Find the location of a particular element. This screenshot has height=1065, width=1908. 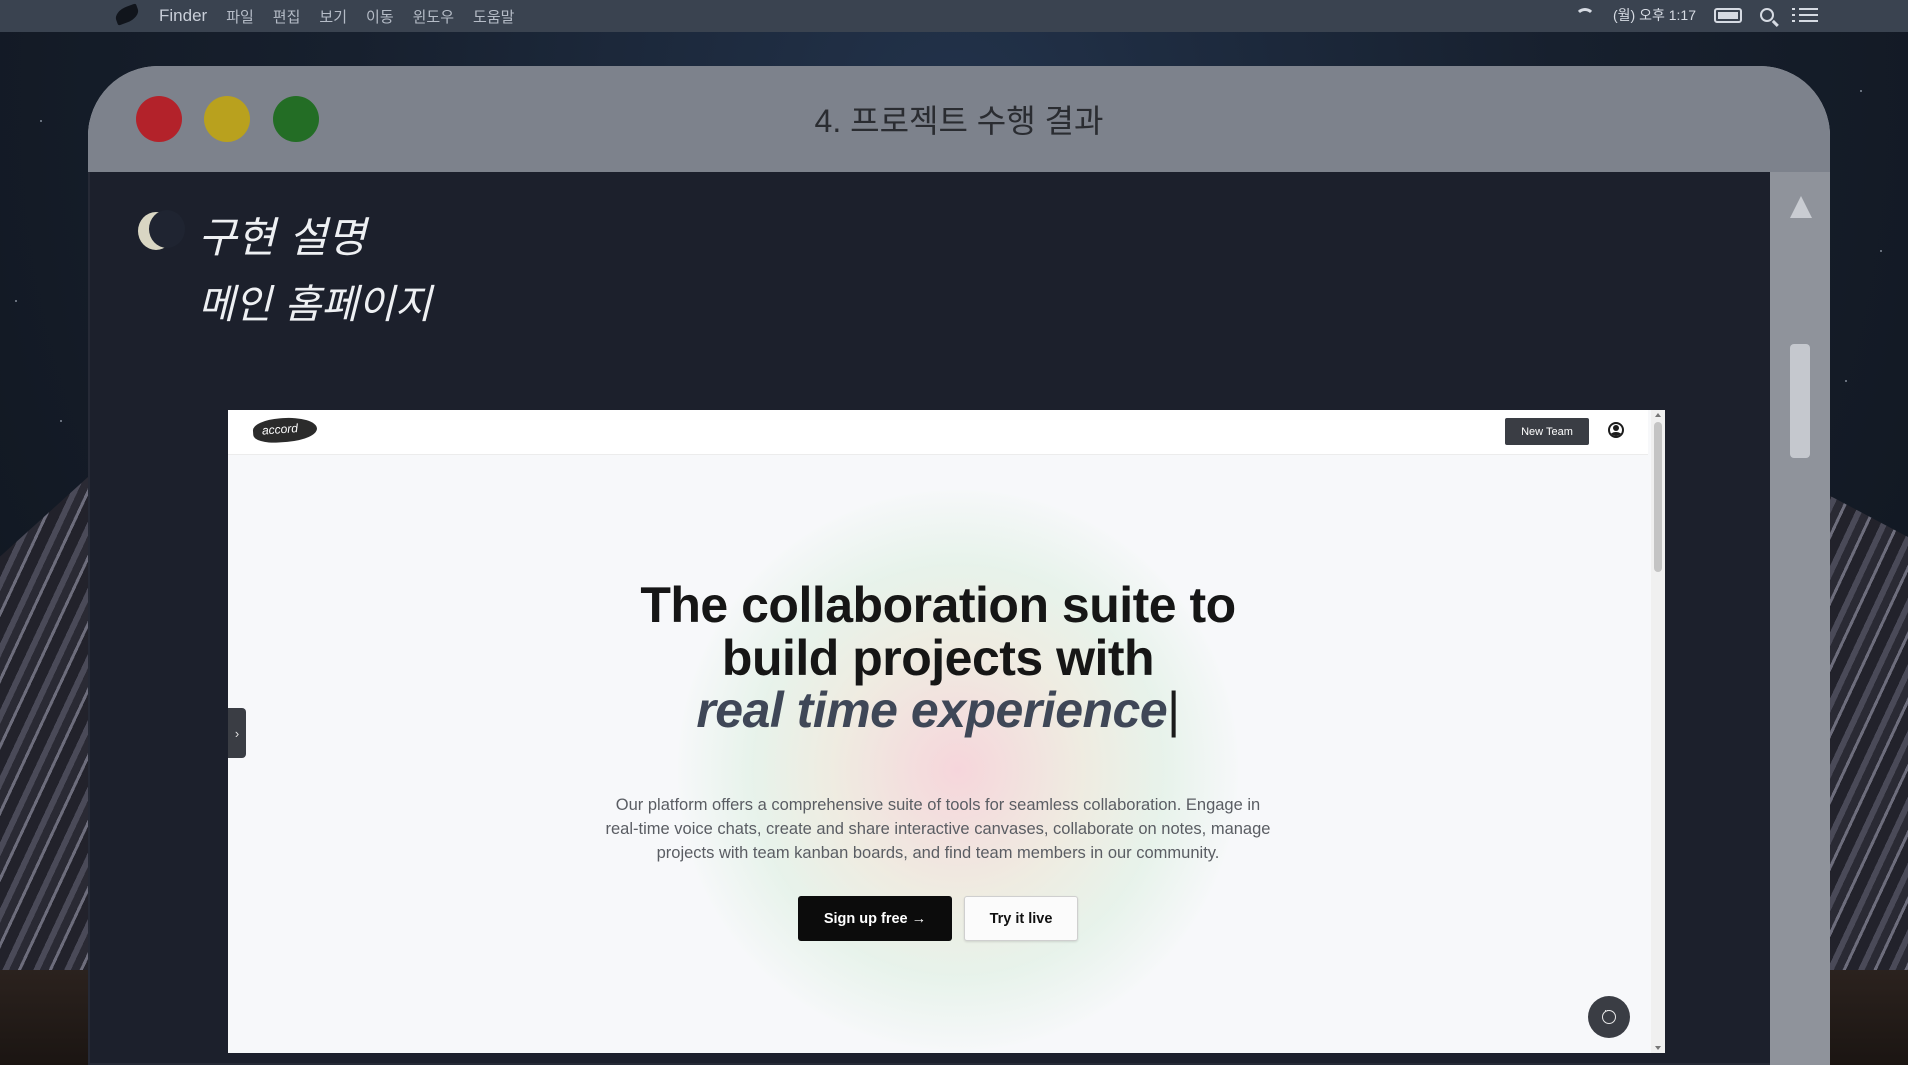

chat-icon is located at coordinates (1609, 1014).